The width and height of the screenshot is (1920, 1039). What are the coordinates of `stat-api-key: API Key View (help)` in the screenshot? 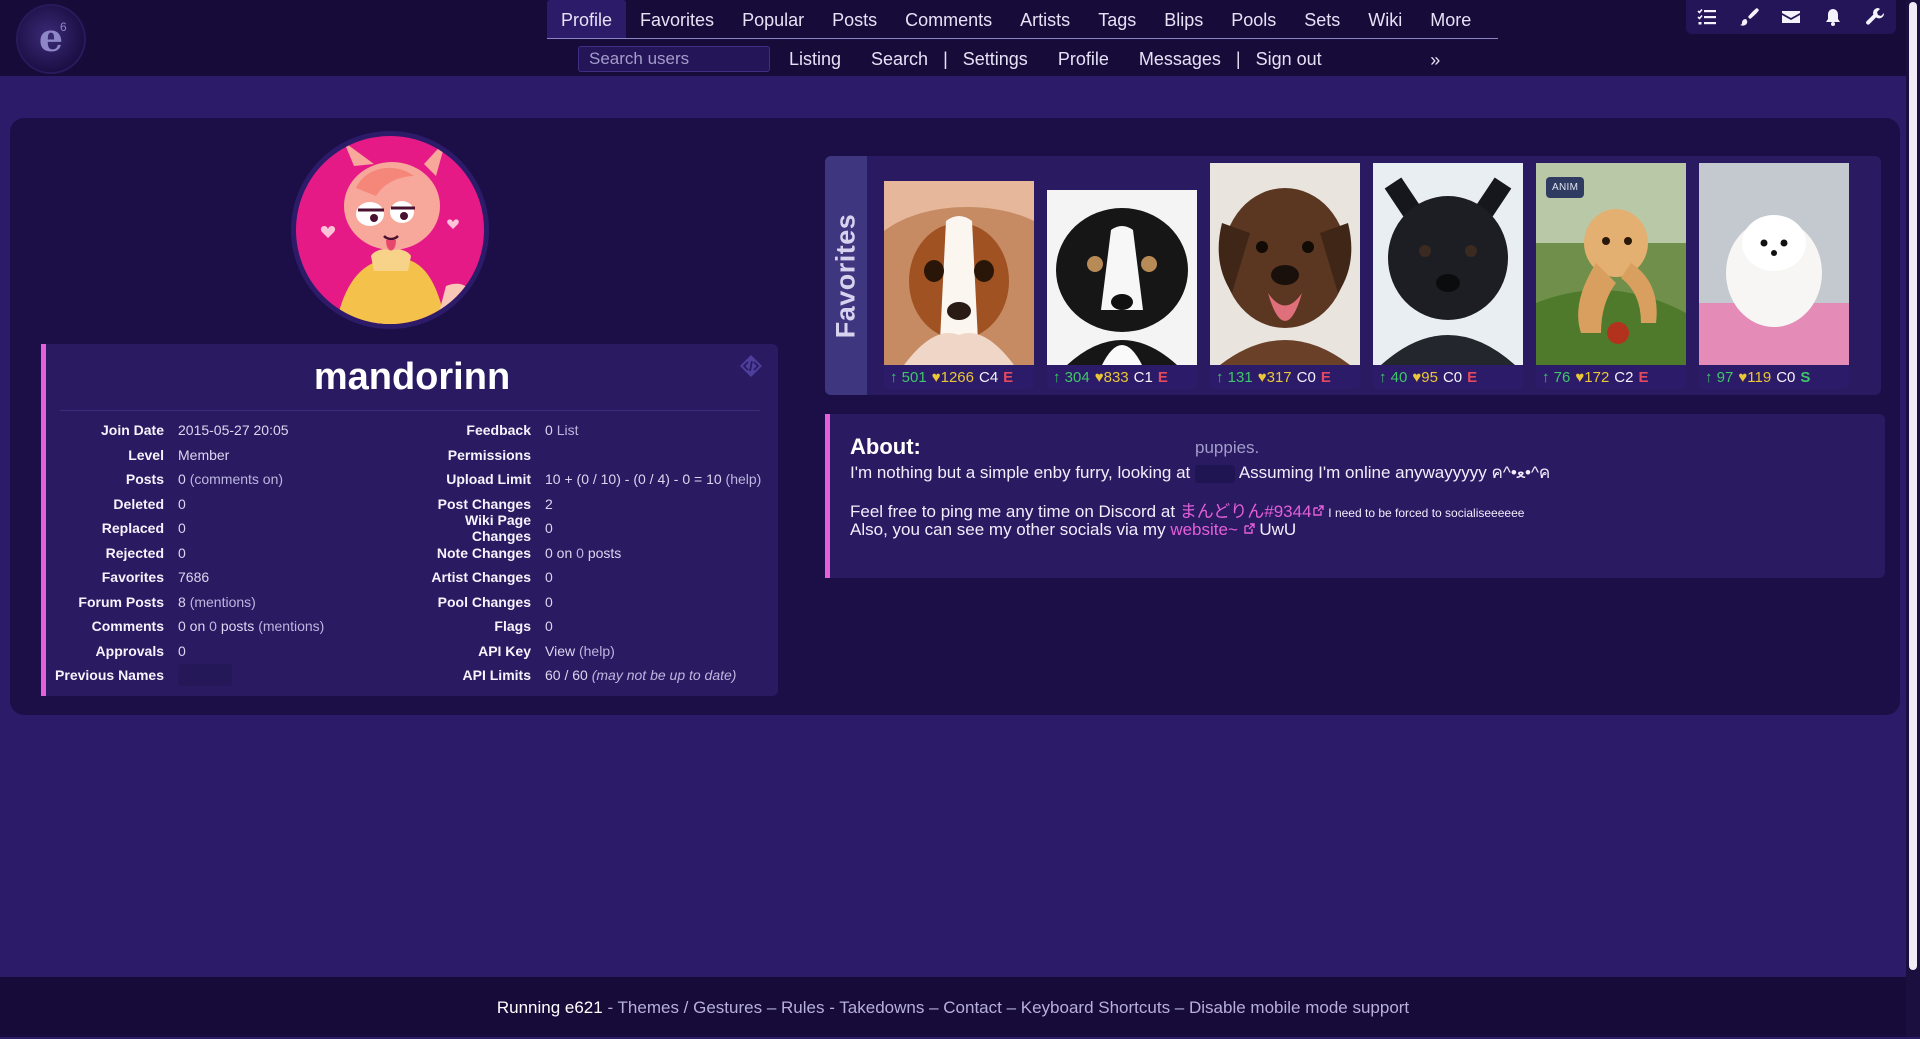 It's located at (546, 650).